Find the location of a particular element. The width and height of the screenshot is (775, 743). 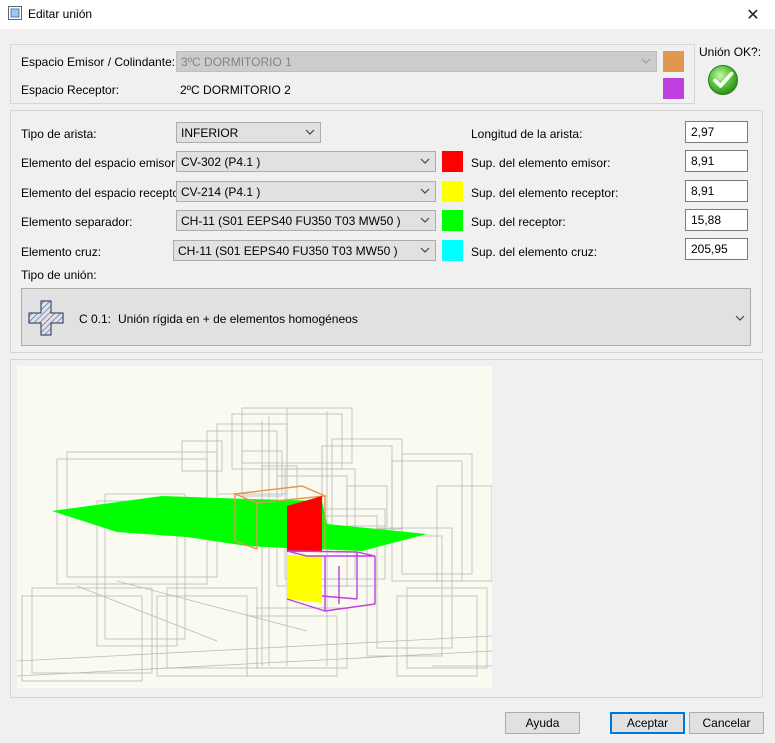

receiver-surface-field: 8,91 is located at coordinates (716, 191).